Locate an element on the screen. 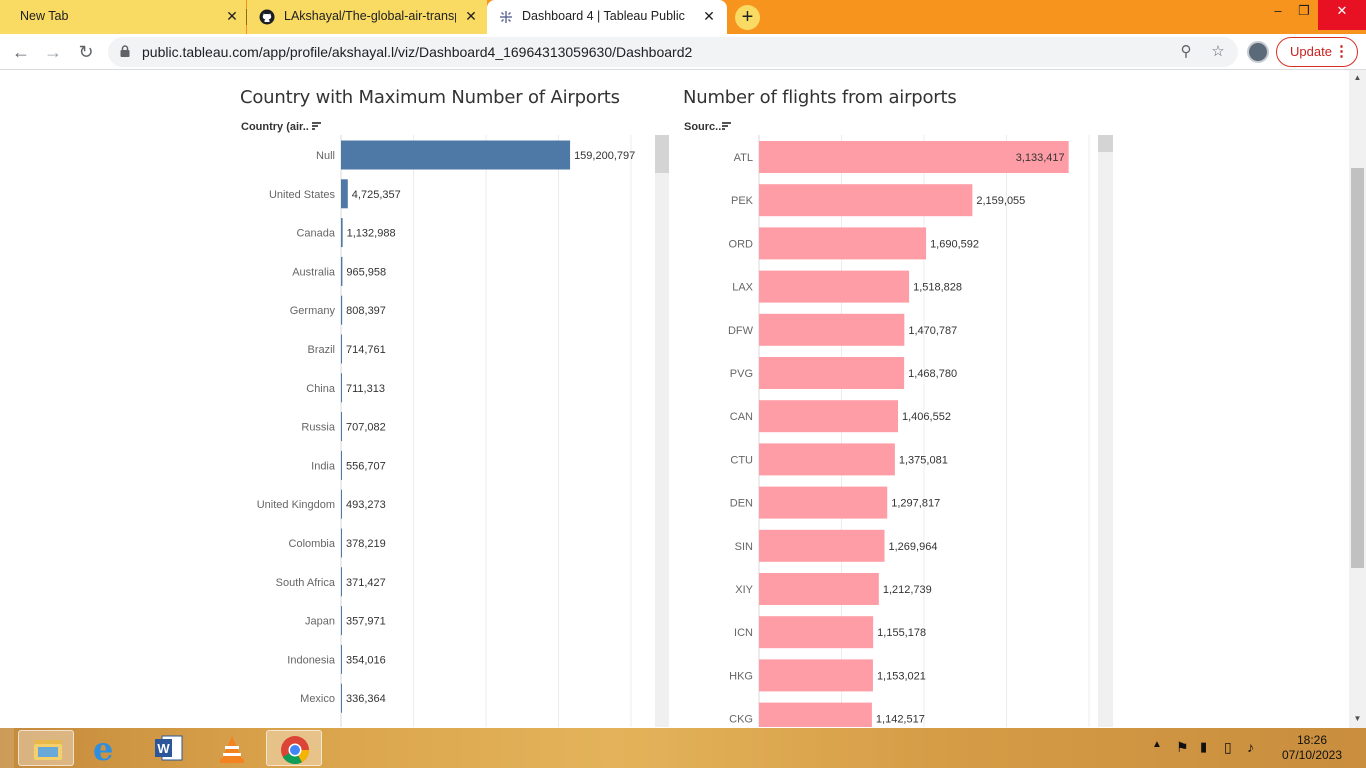 The height and width of the screenshot is (779, 1366). bookmark-star-icon: ☆ is located at coordinates (1218, 52).